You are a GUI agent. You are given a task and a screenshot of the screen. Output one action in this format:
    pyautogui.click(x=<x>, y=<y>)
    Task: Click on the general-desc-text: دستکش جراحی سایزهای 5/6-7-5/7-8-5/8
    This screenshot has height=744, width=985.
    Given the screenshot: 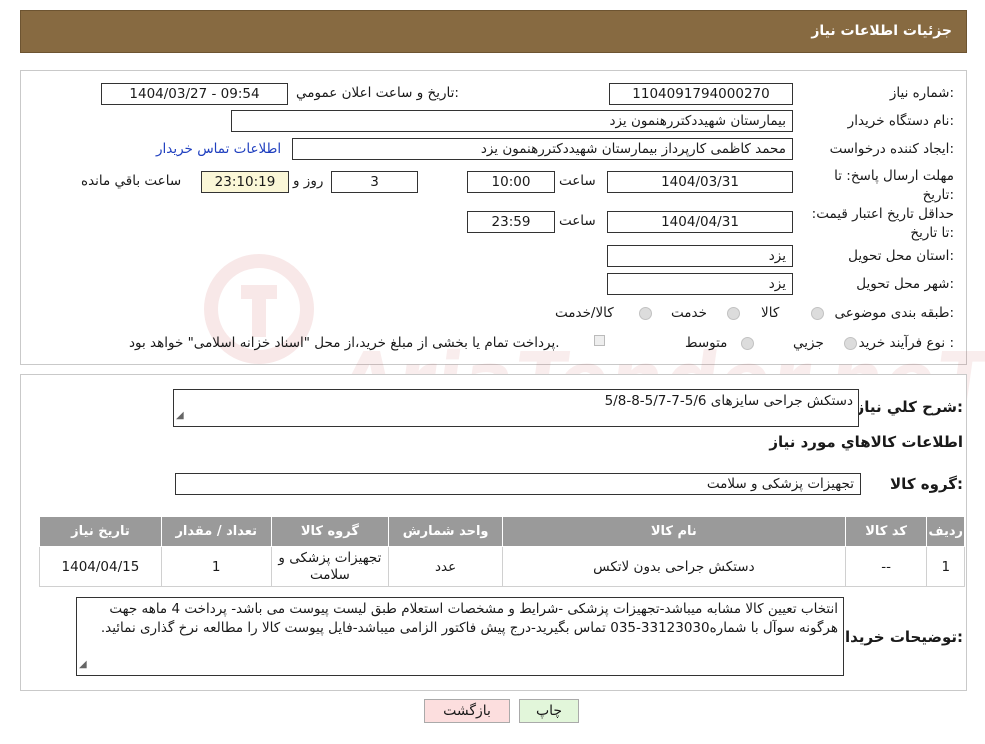 What is the action you would take?
    pyautogui.click(x=728, y=401)
    